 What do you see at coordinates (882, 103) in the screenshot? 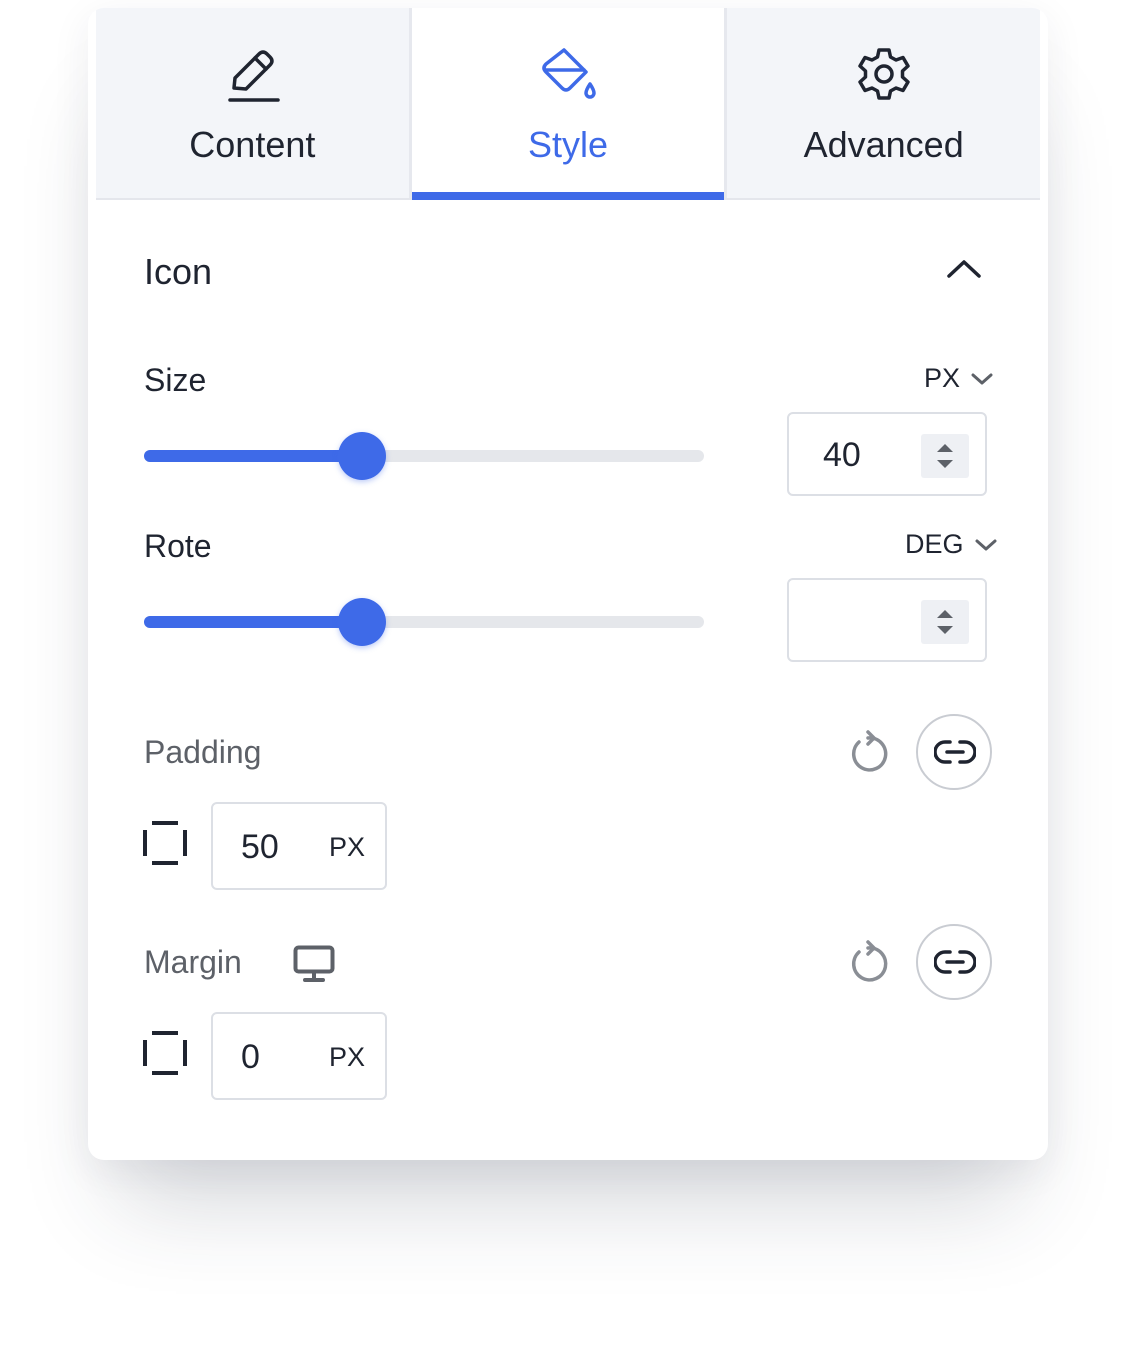
I see `tab-advanced: Advanced` at bounding box center [882, 103].